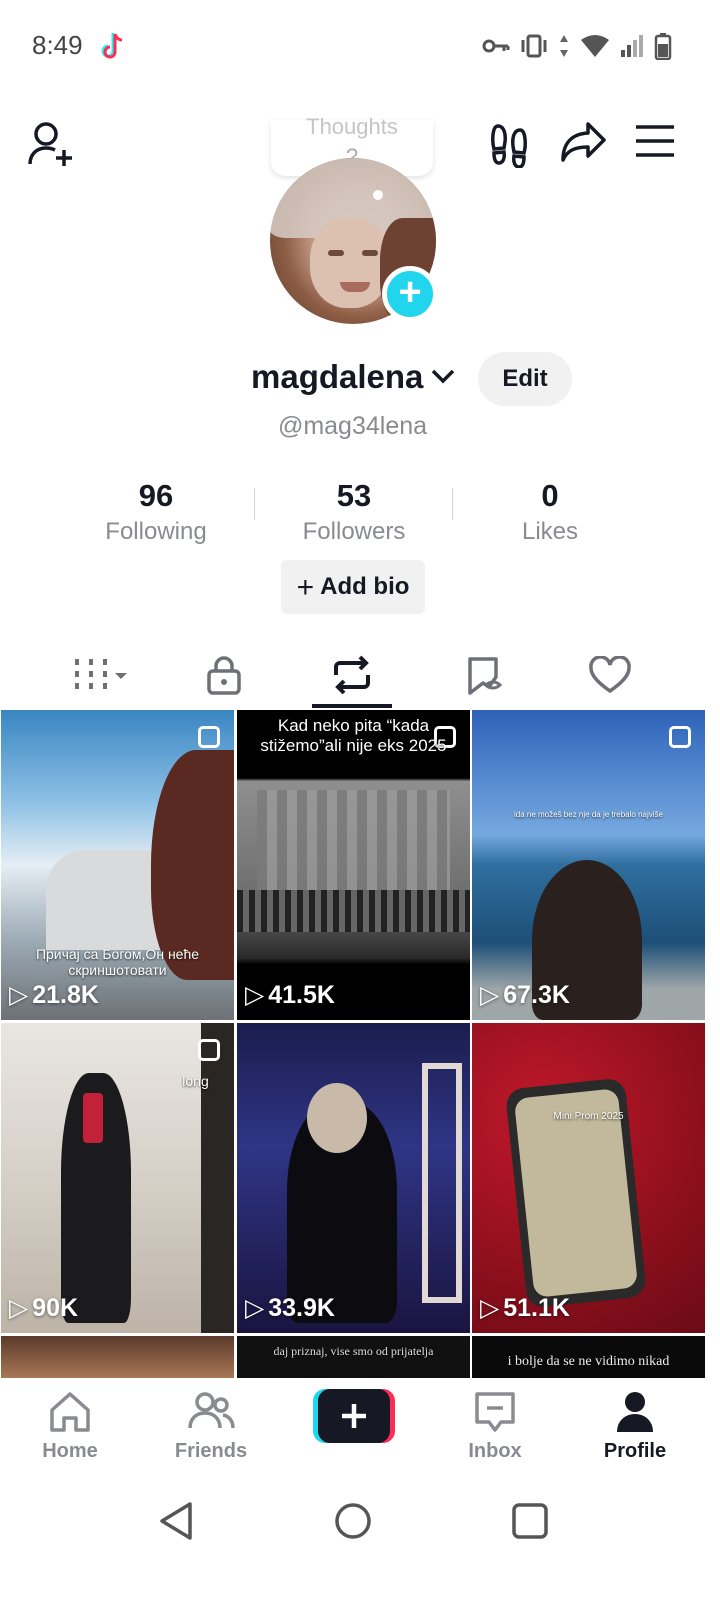 This screenshot has width=720, height=1600. Describe the element at coordinates (536, 994) in the screenshot. I see `view-count-value: 67.3K` at that location.